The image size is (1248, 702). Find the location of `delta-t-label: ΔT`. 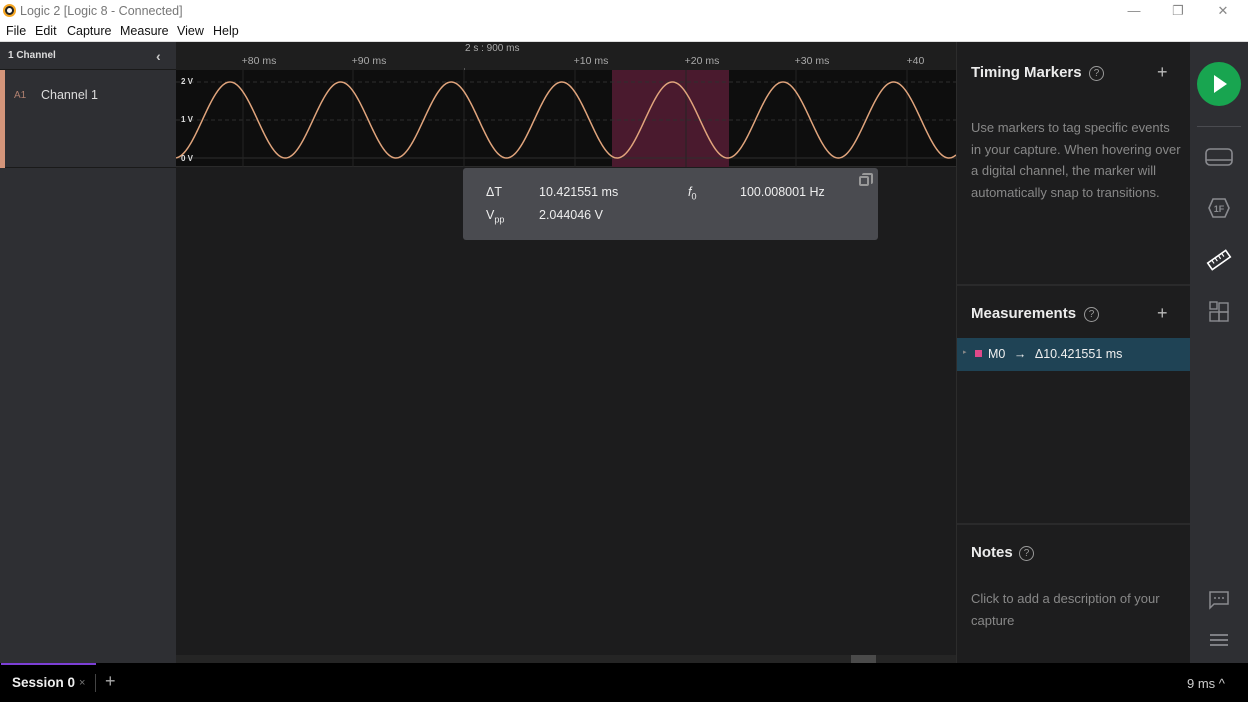

delta-t-label: ΔT is located at coordinates (494, 192).